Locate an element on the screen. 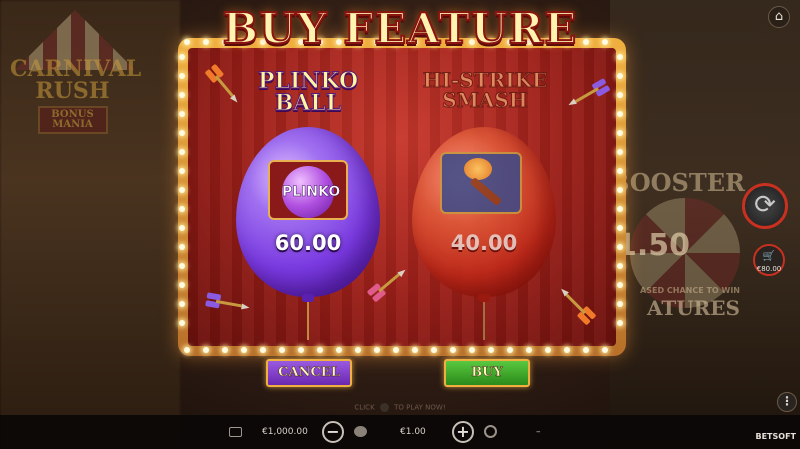 Image resolution: width=800 pixels, height=449 pixels. increase-bet-button: + is located at coordinates (463, 432).